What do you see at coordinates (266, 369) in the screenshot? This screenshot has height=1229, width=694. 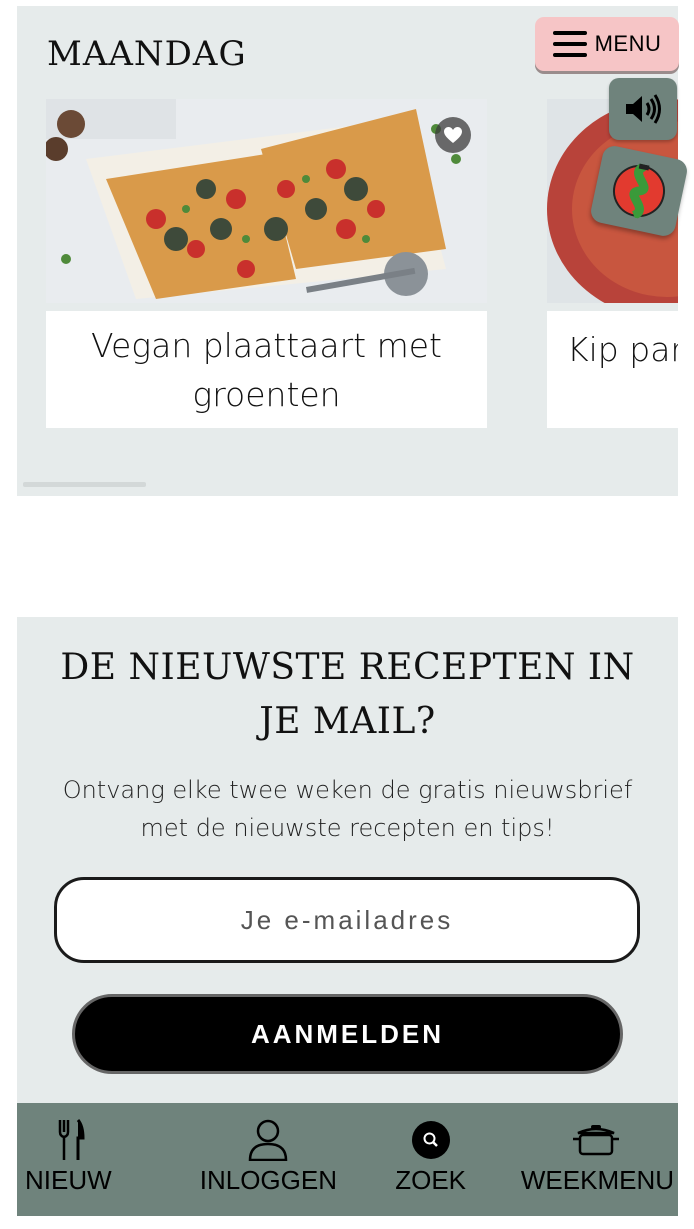 I see `recipe-title: Vegan plaattaart met groenten` at bounding box center [266, 369].